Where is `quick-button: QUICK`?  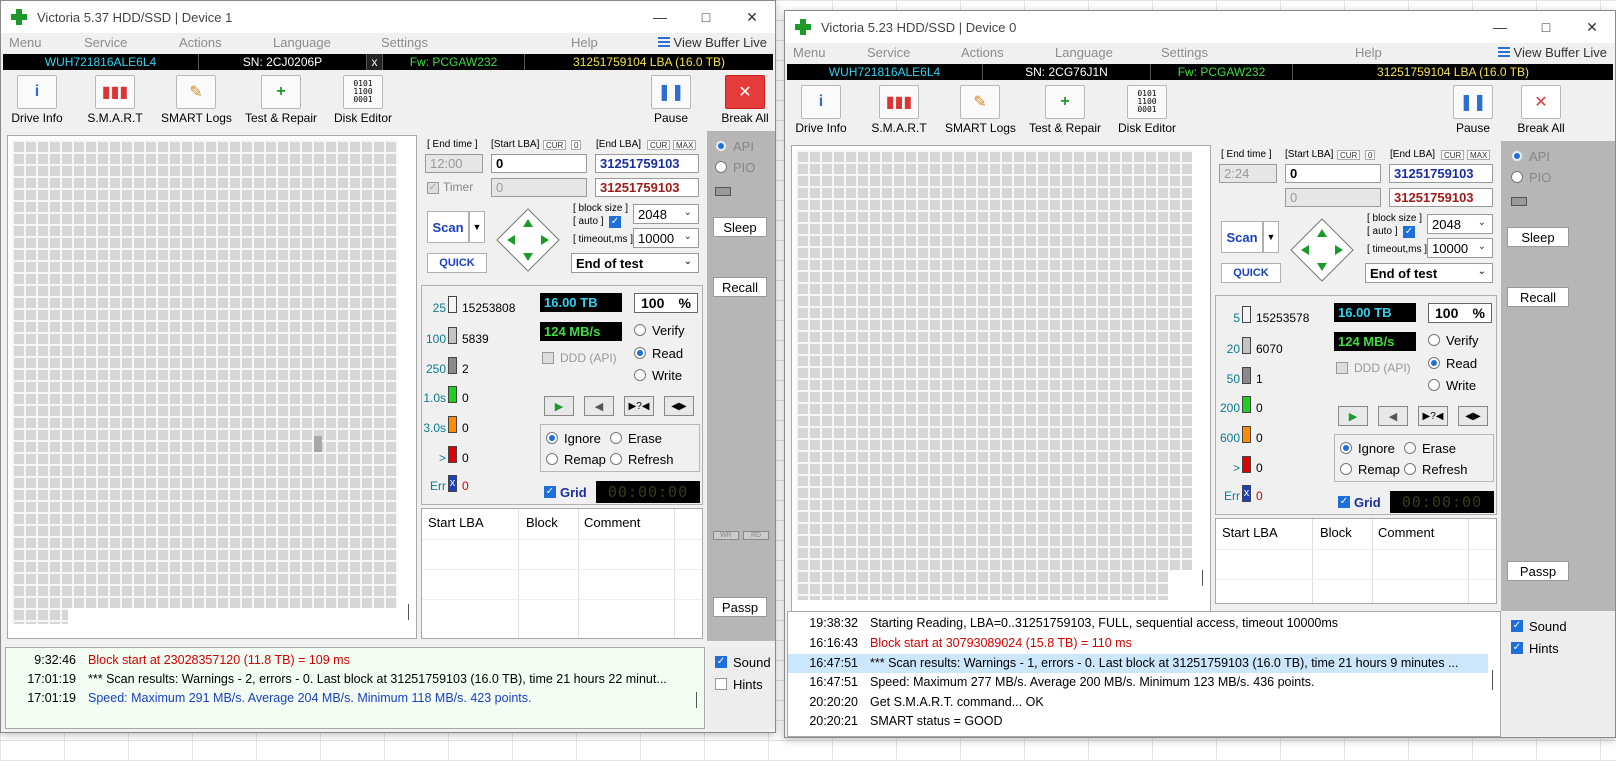
quick-button: QUICK is located at coordinates (1251, 273).